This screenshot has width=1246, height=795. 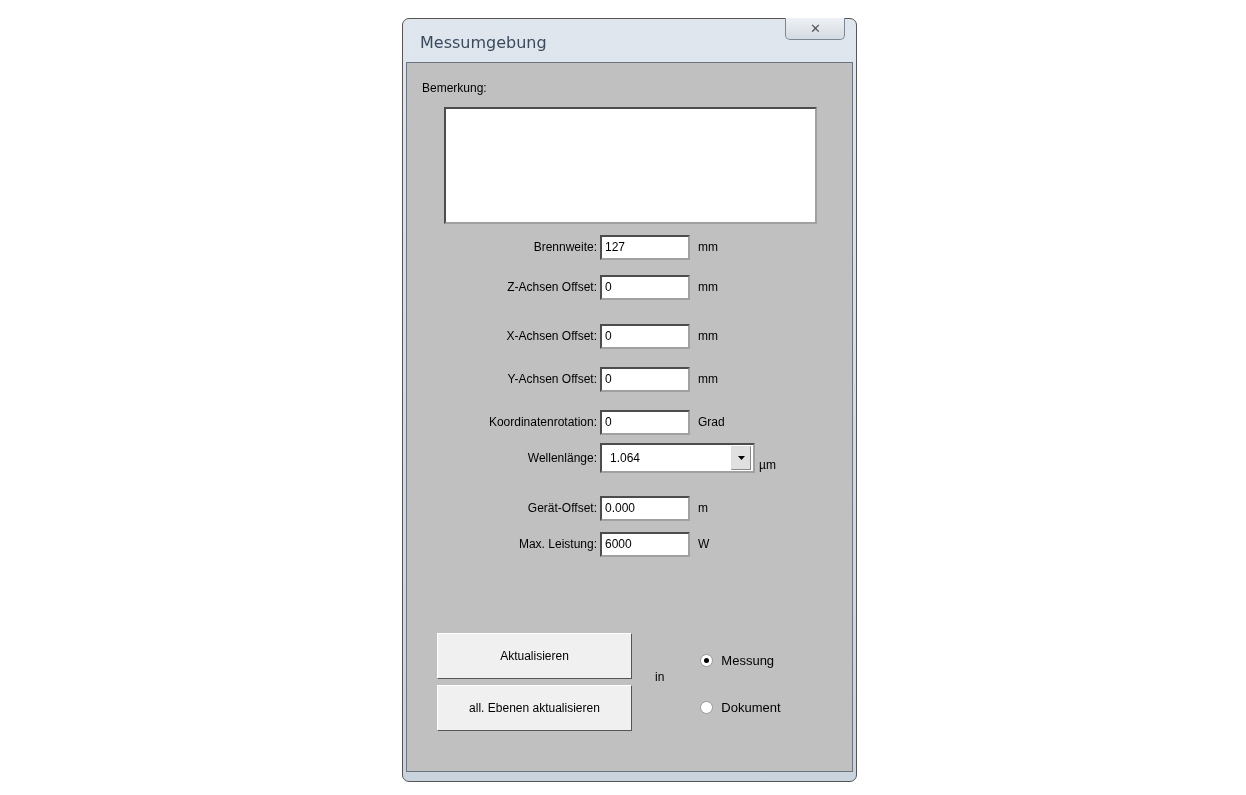 I want to click on unit-label: m, so click(x=703, y=508).